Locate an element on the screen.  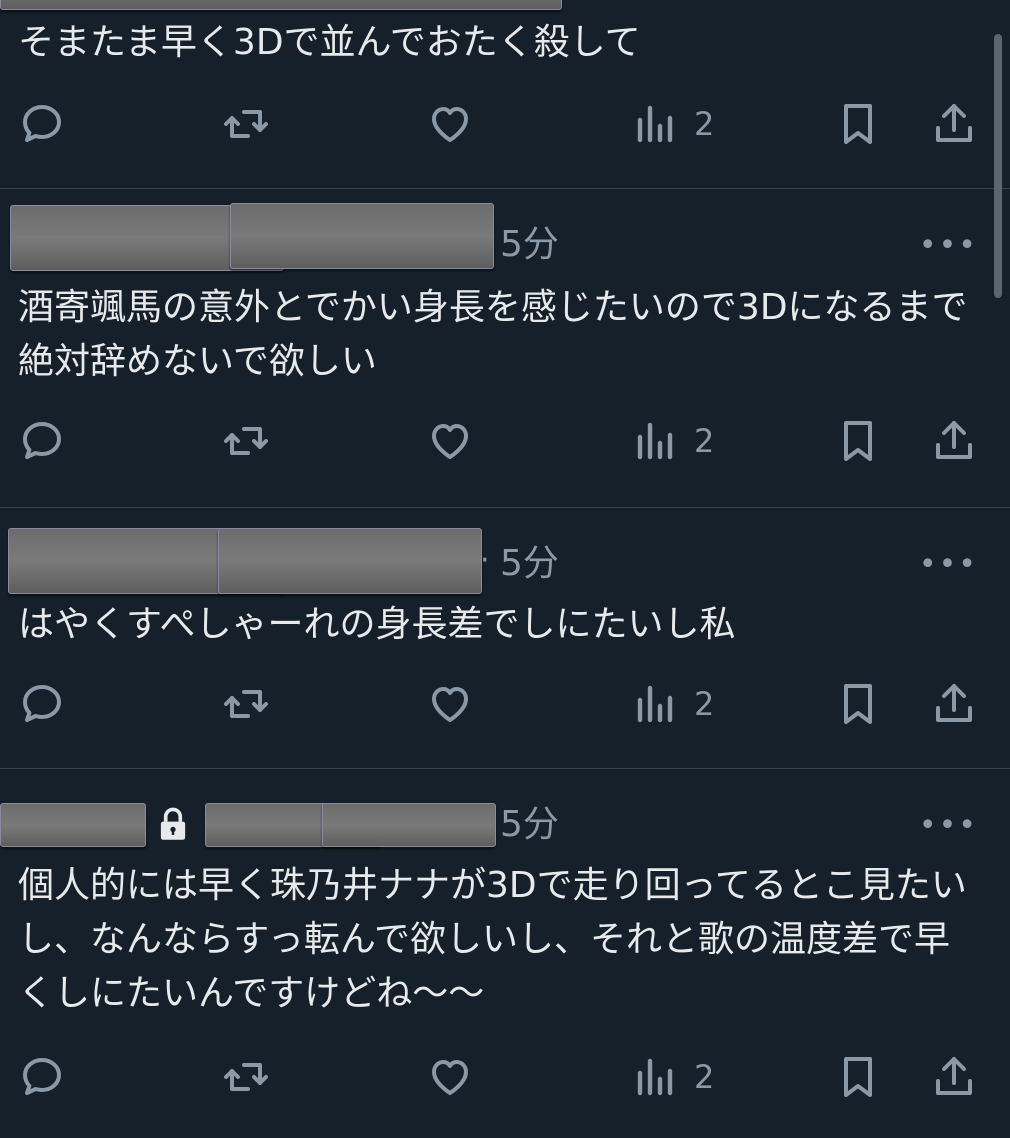
scrollbar is located at coordinates (998, 166).